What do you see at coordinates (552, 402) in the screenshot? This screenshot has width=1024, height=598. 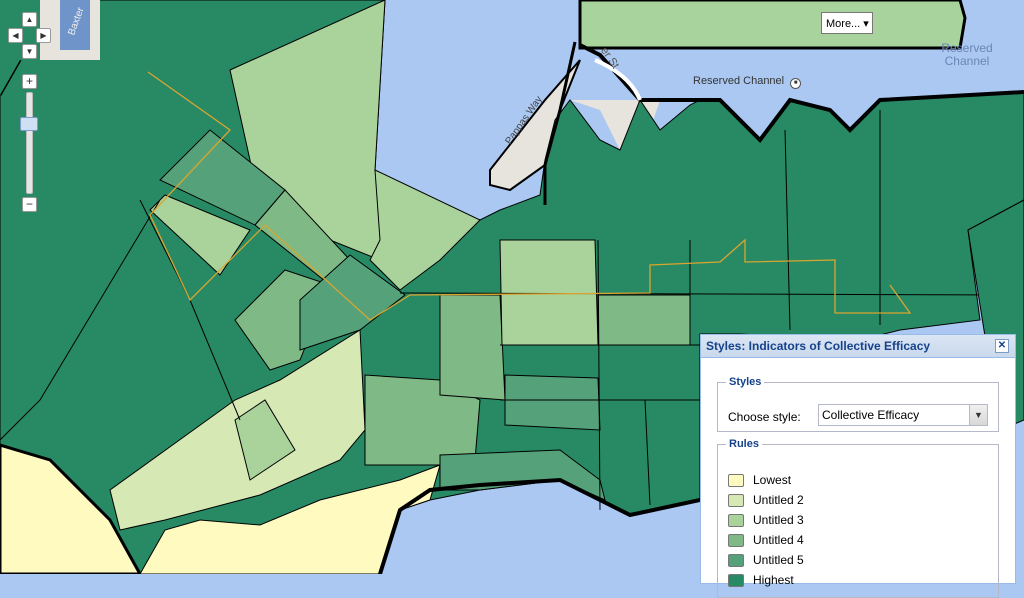 I see `region-untitled5-c` at bounding box center [552, 402].